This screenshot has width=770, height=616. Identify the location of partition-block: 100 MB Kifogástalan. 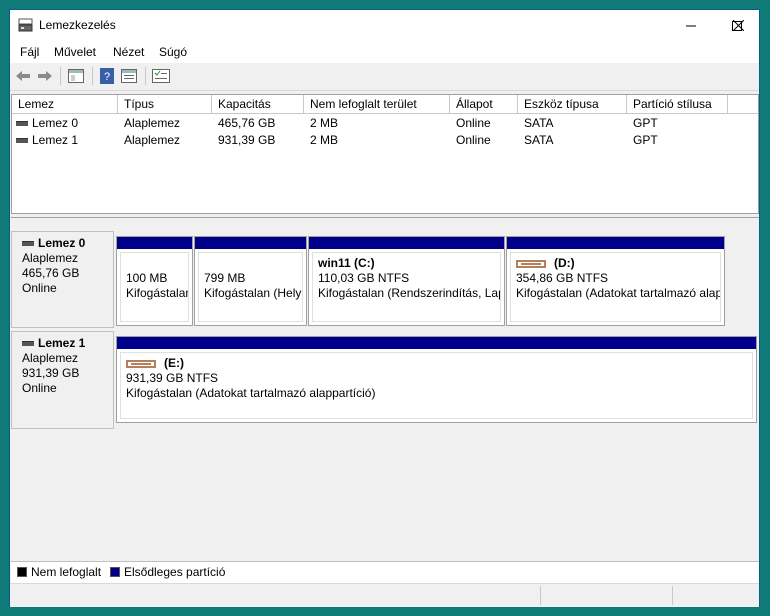
(154, 281).